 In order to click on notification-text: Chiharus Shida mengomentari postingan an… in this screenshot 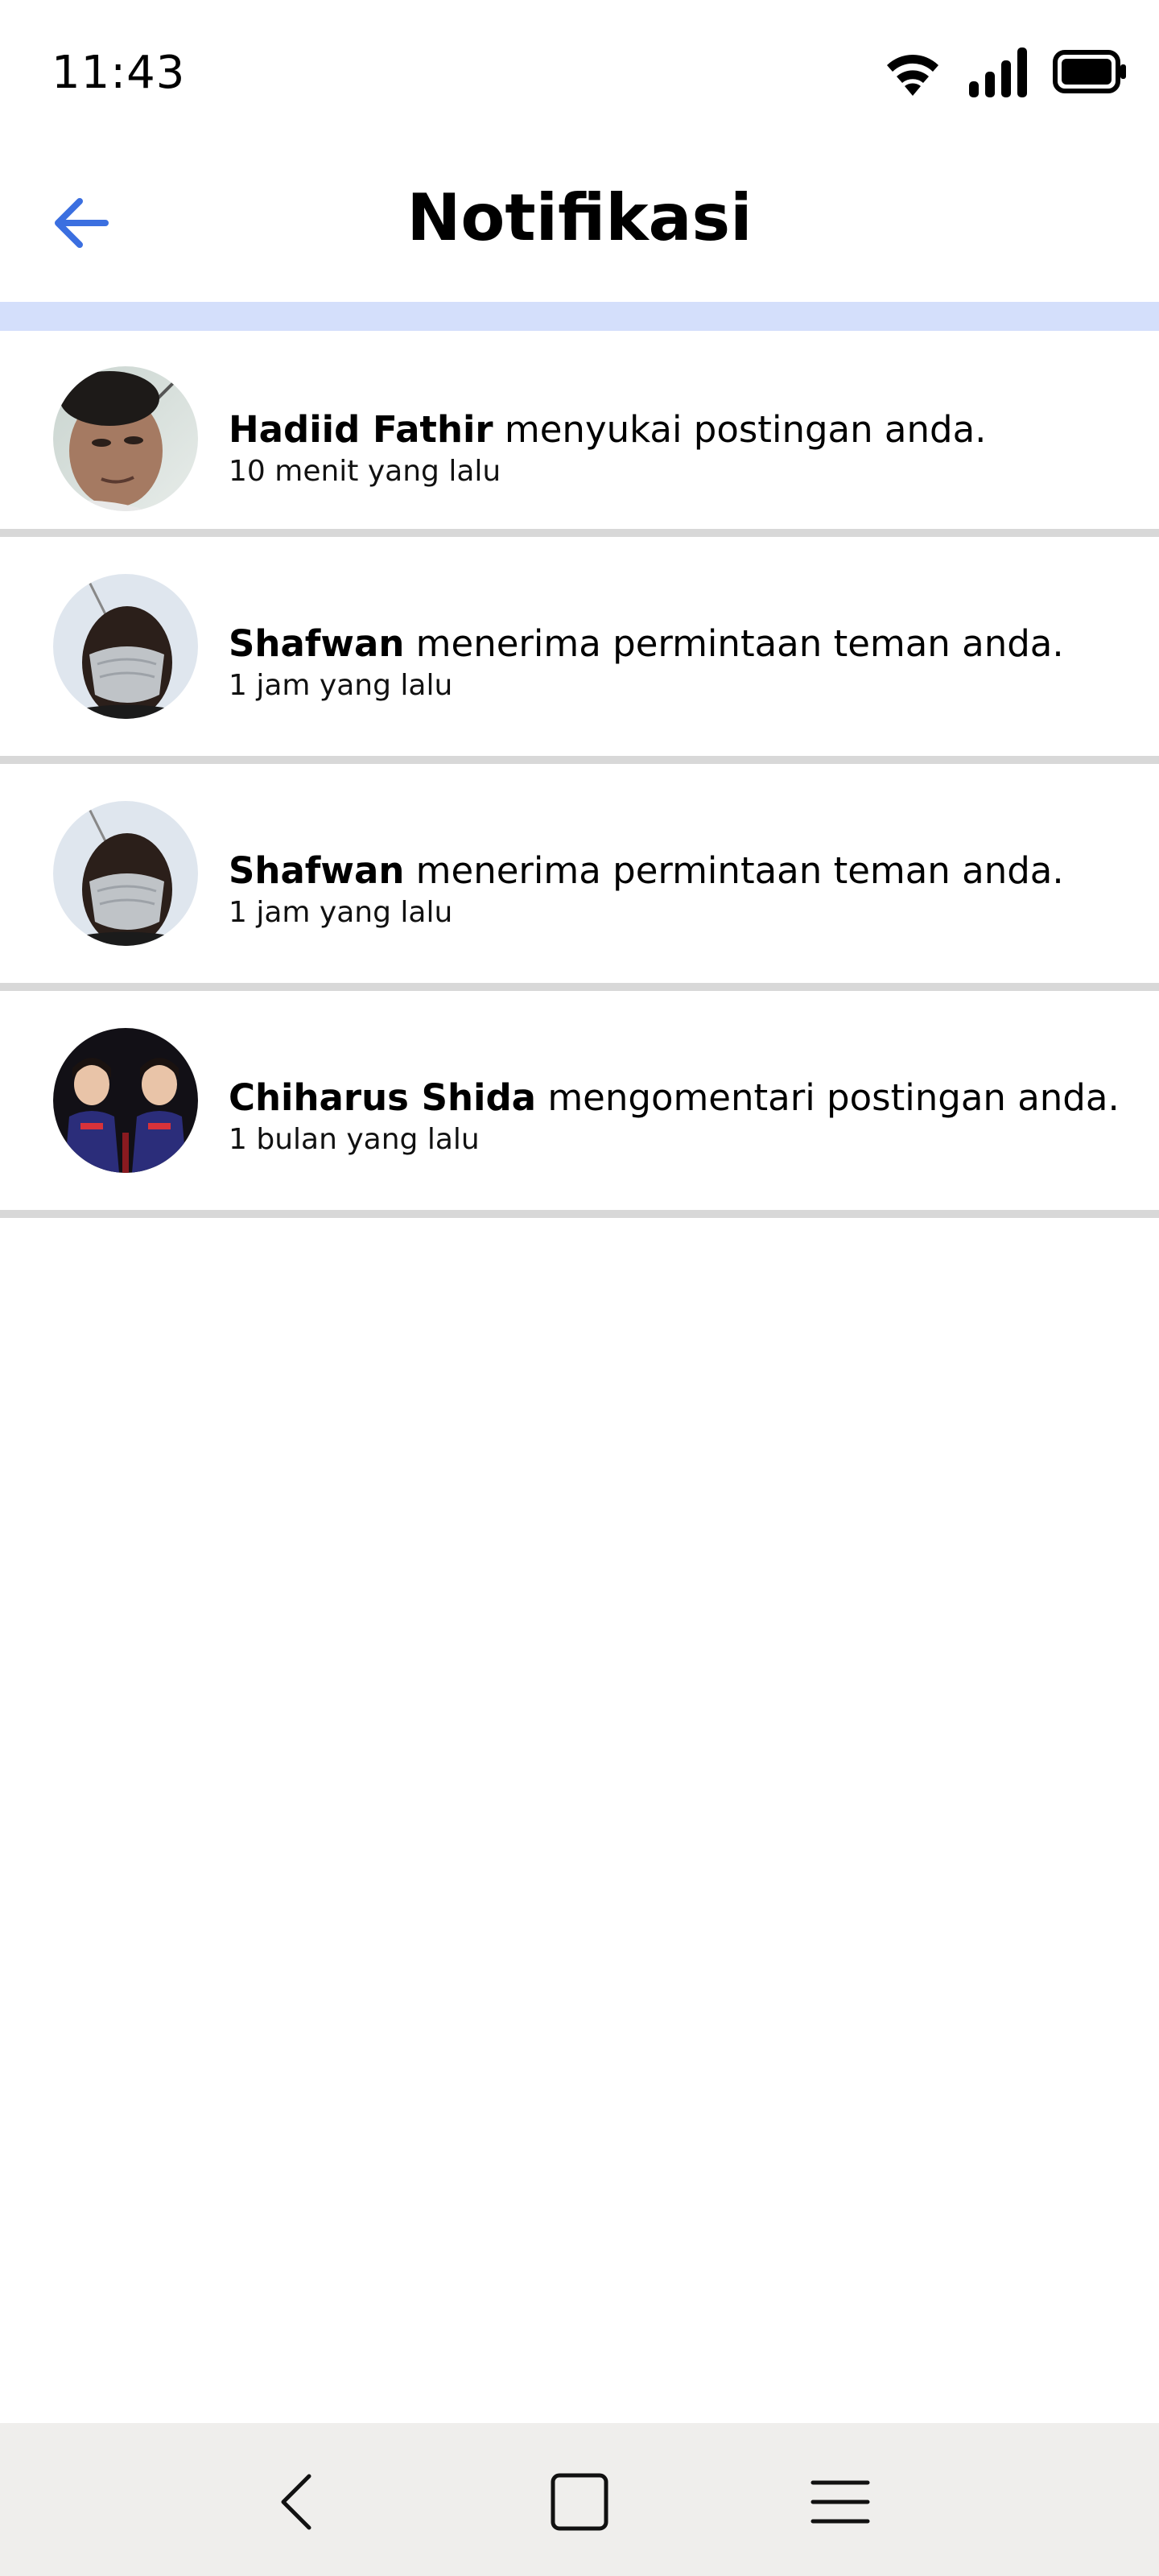, I will do `click(686, 1117)`.